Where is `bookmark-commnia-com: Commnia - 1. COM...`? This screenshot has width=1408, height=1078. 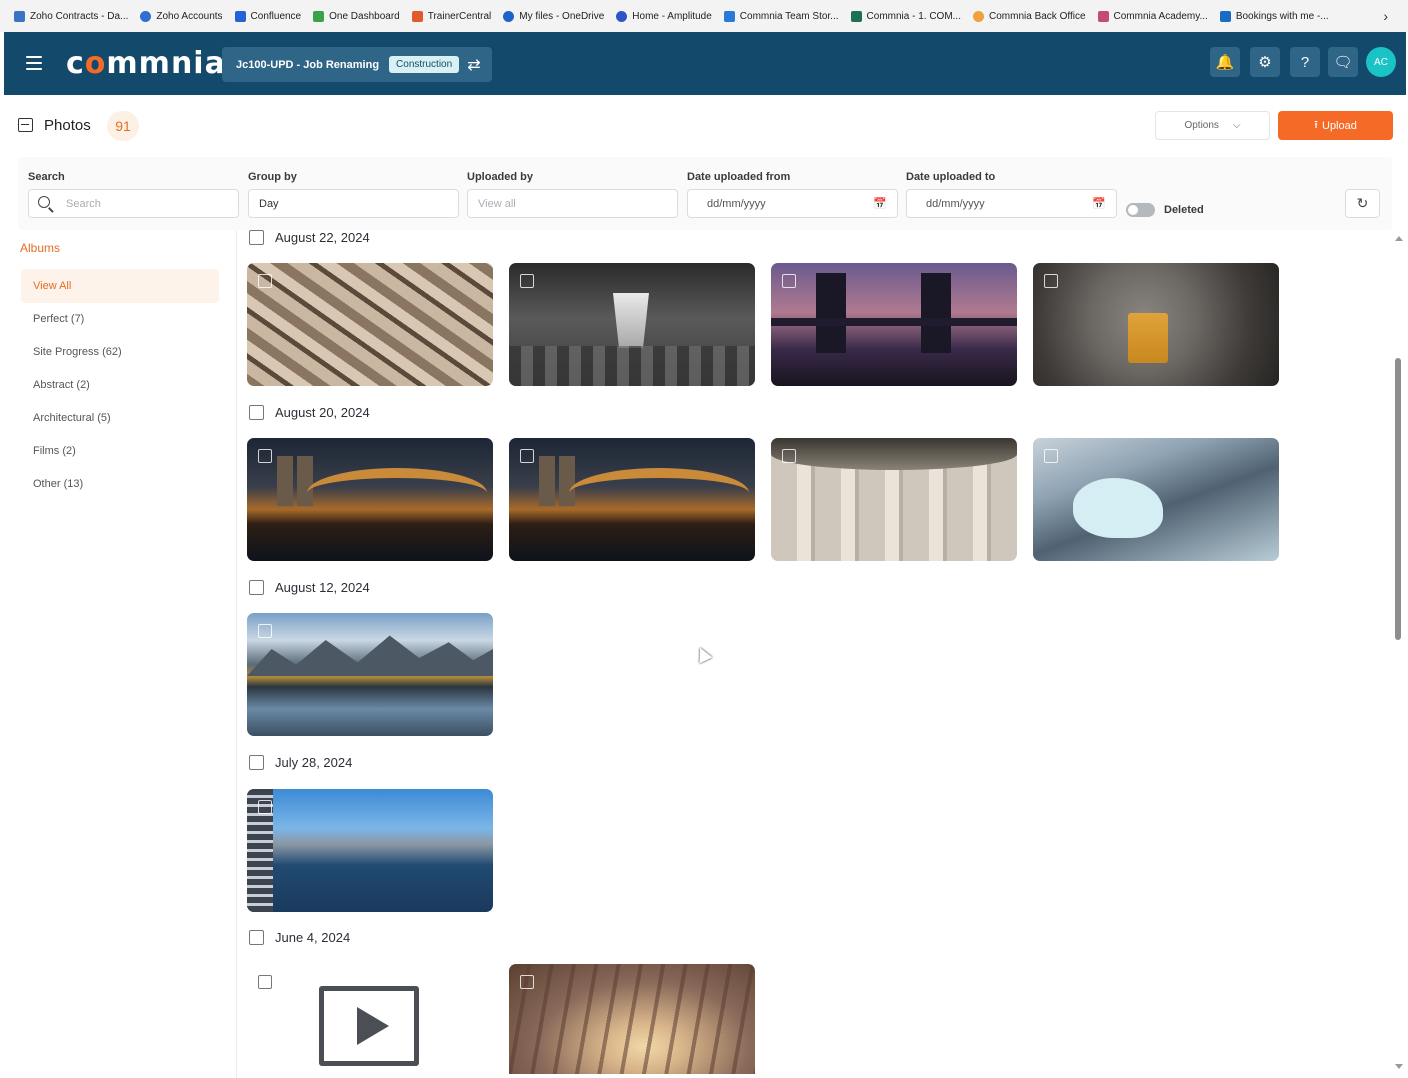
bookmark-commnia-com: Commnia - 1. COM... is located at coordinates (906, 16).